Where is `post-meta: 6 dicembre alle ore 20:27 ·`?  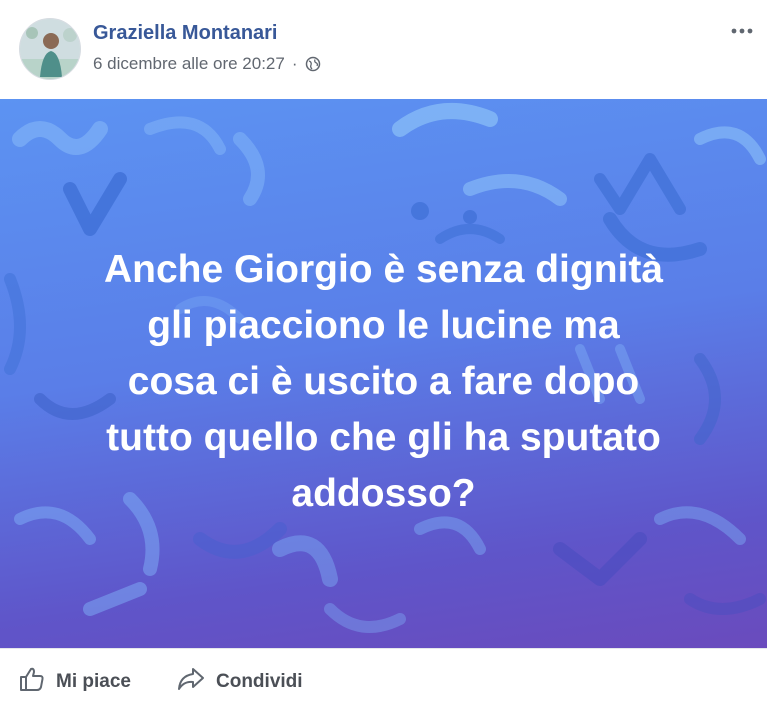 post-meta: 6 dicembre alle ore 20:27 · is located at coordinates (207, 64).